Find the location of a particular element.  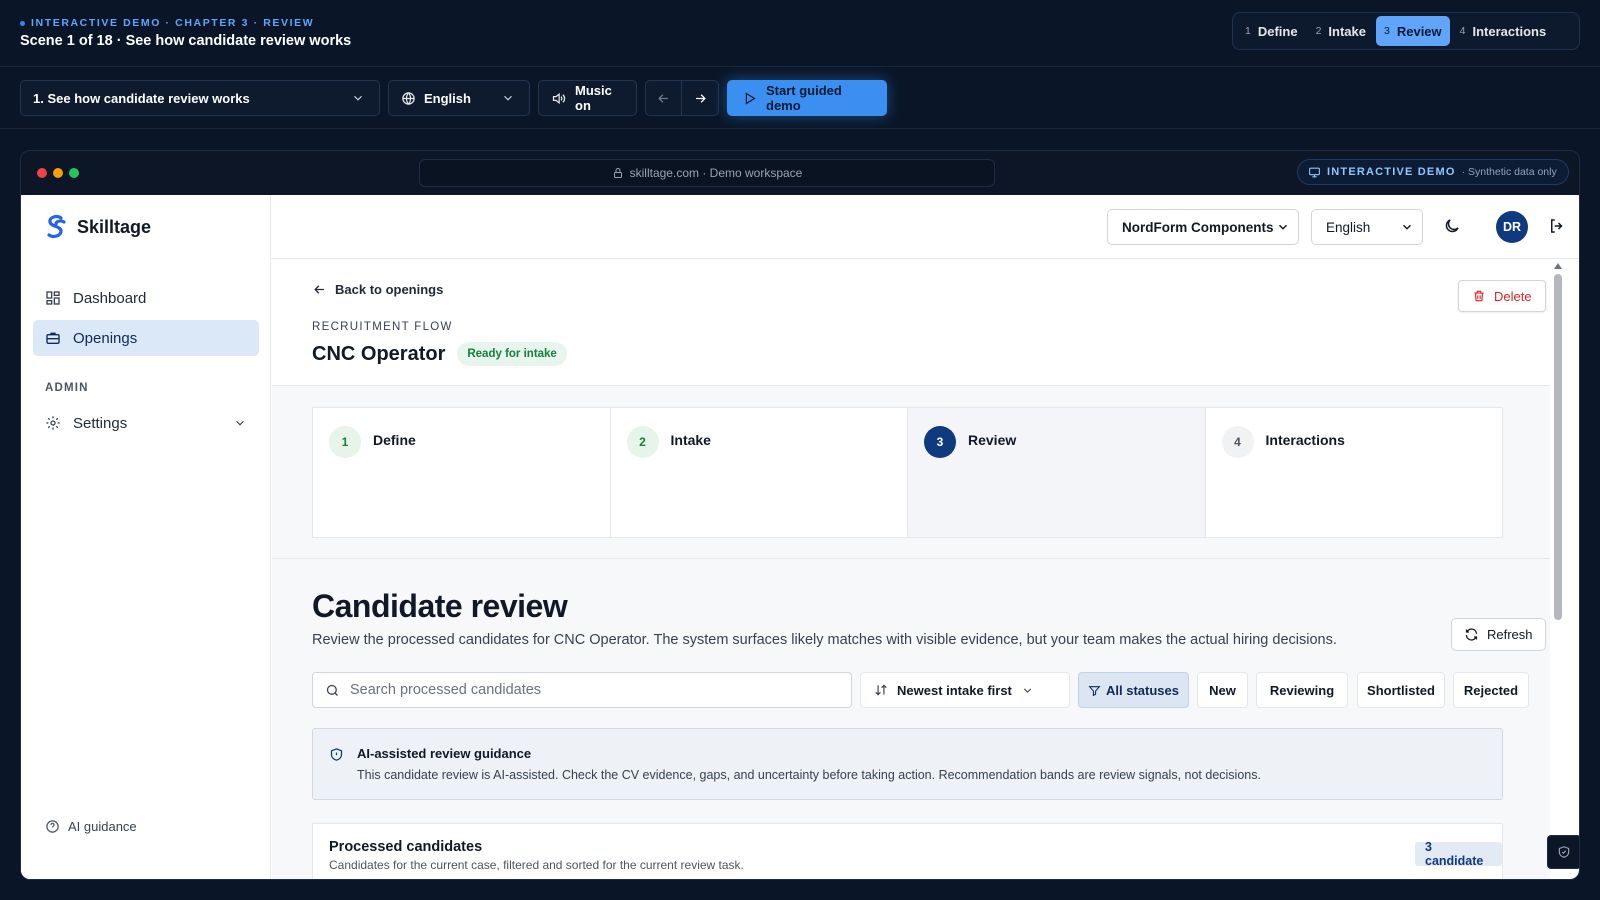

theme-toggle is located at coordinates (1452, 226).